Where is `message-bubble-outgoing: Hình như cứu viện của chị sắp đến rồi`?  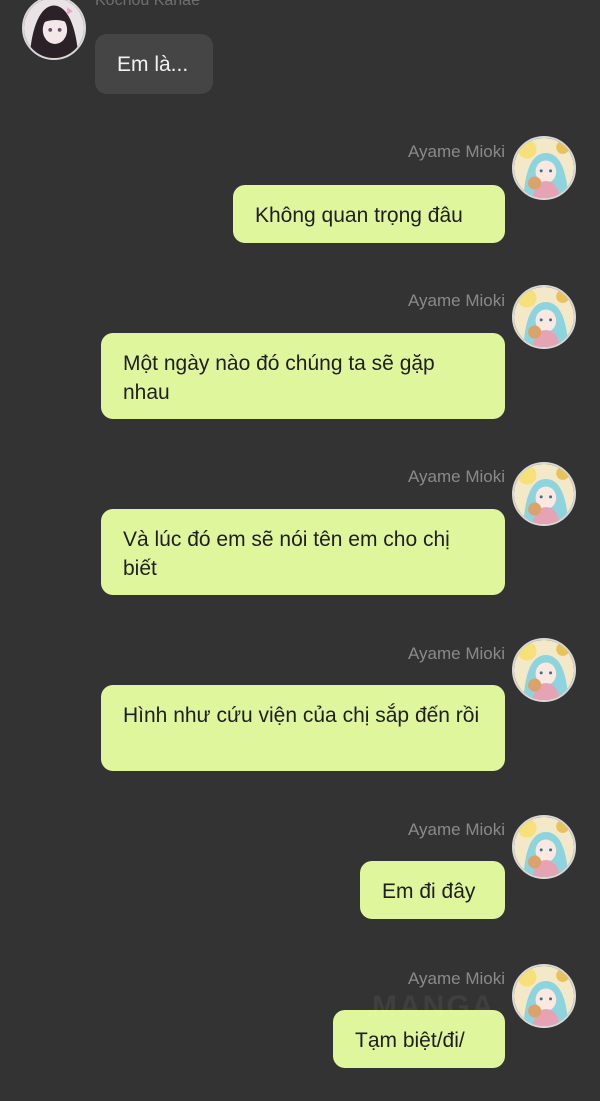
message-bubble-outgoing: Hình như cứu viện của chị sắp đến rồi is located at coordinates (303, 728).